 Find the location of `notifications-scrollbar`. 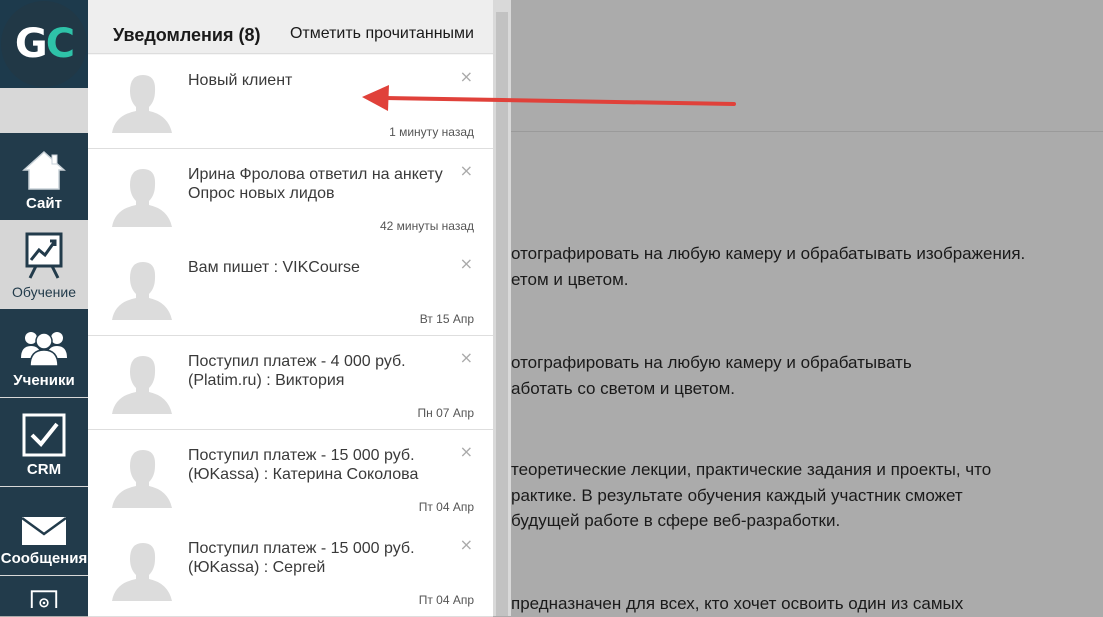

notifications-scrollbar is located at coordinates (502, 308).